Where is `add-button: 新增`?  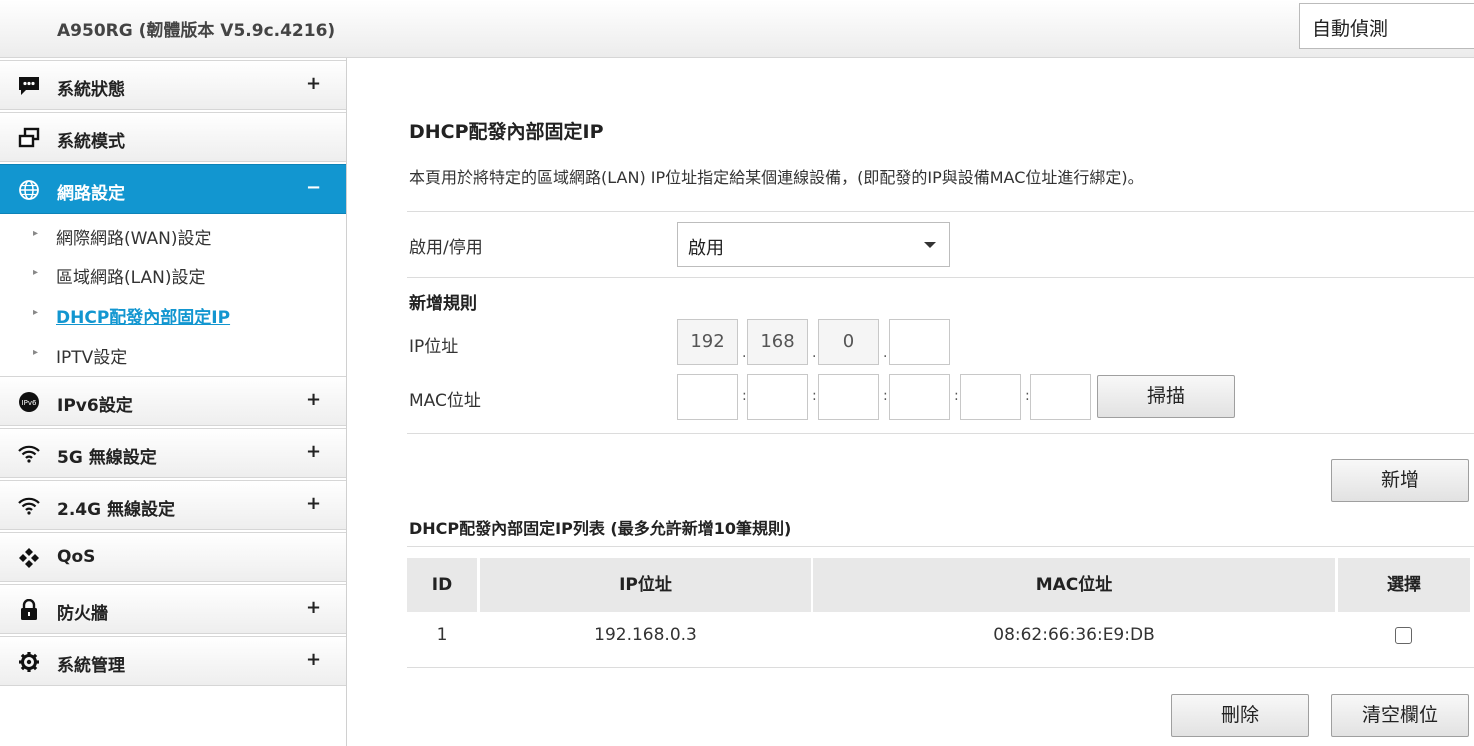 add-button: 新增 is located at coordinates (1400, 480).